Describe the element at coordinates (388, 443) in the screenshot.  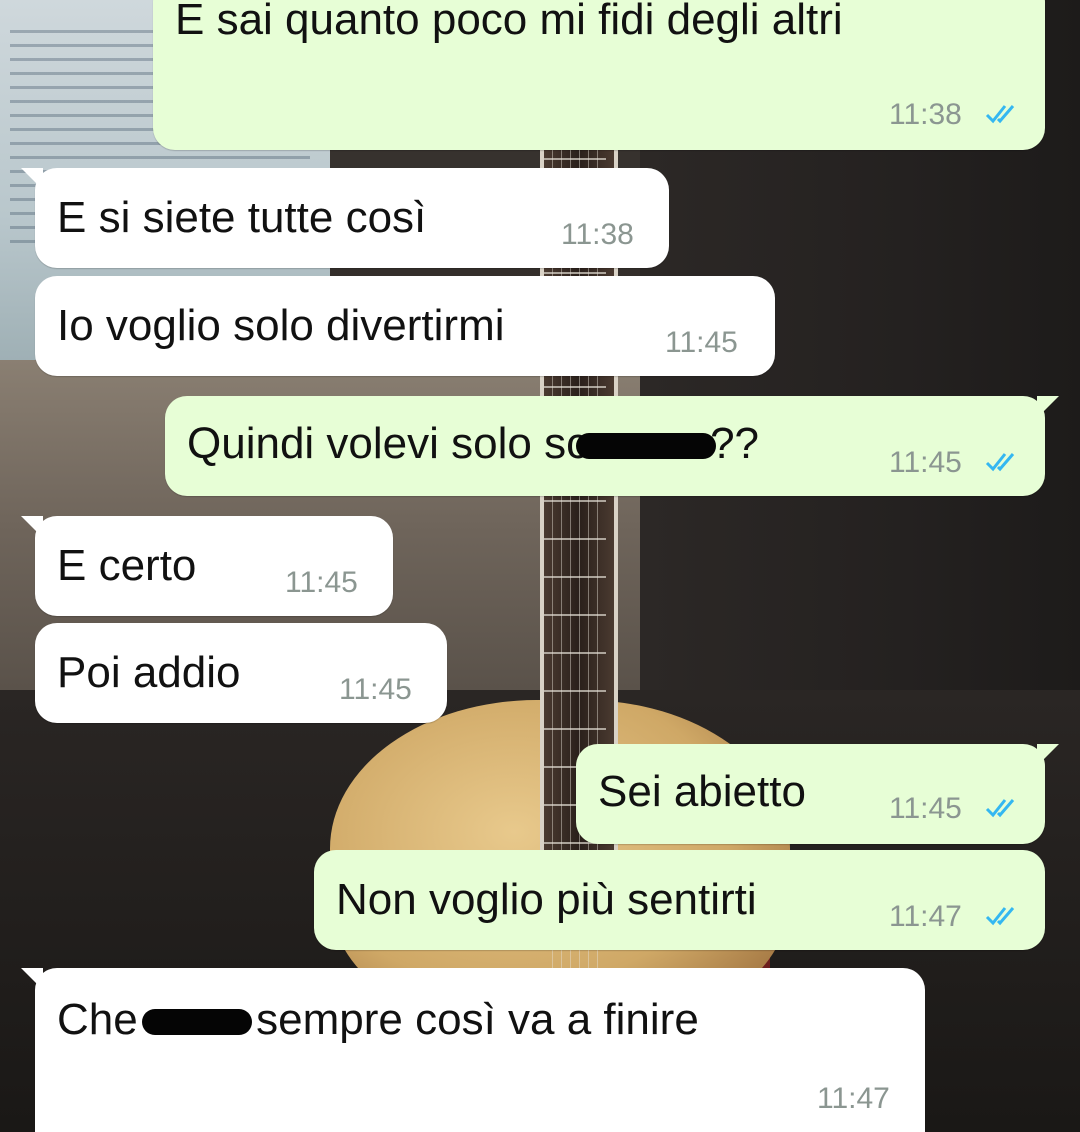
I see `message-text-start: Quindi volevi solo sc` at that location.